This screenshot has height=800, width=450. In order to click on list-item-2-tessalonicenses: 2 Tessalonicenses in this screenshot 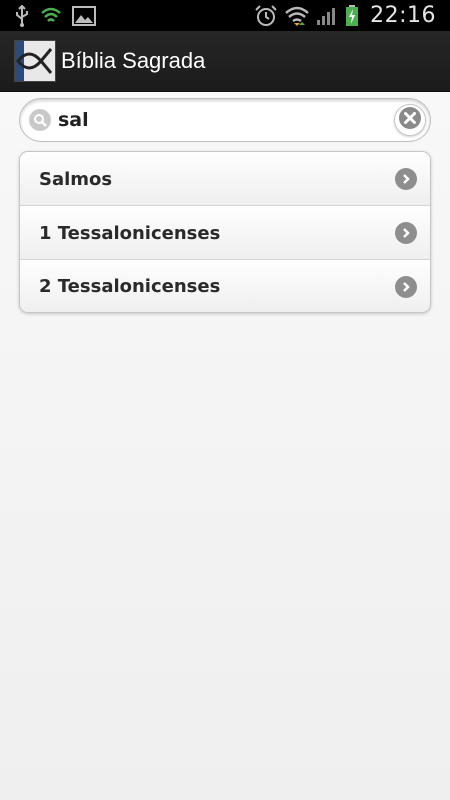, I will do `click(225, 286)`.